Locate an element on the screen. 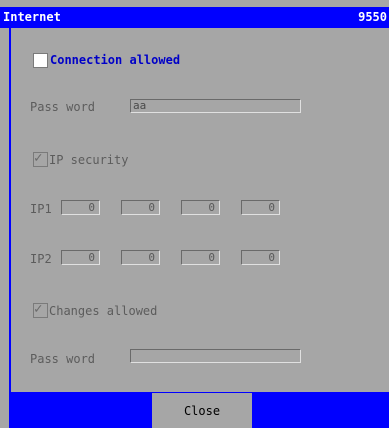  ip2-octet-4: 0 is located at coordinates (260, 257).